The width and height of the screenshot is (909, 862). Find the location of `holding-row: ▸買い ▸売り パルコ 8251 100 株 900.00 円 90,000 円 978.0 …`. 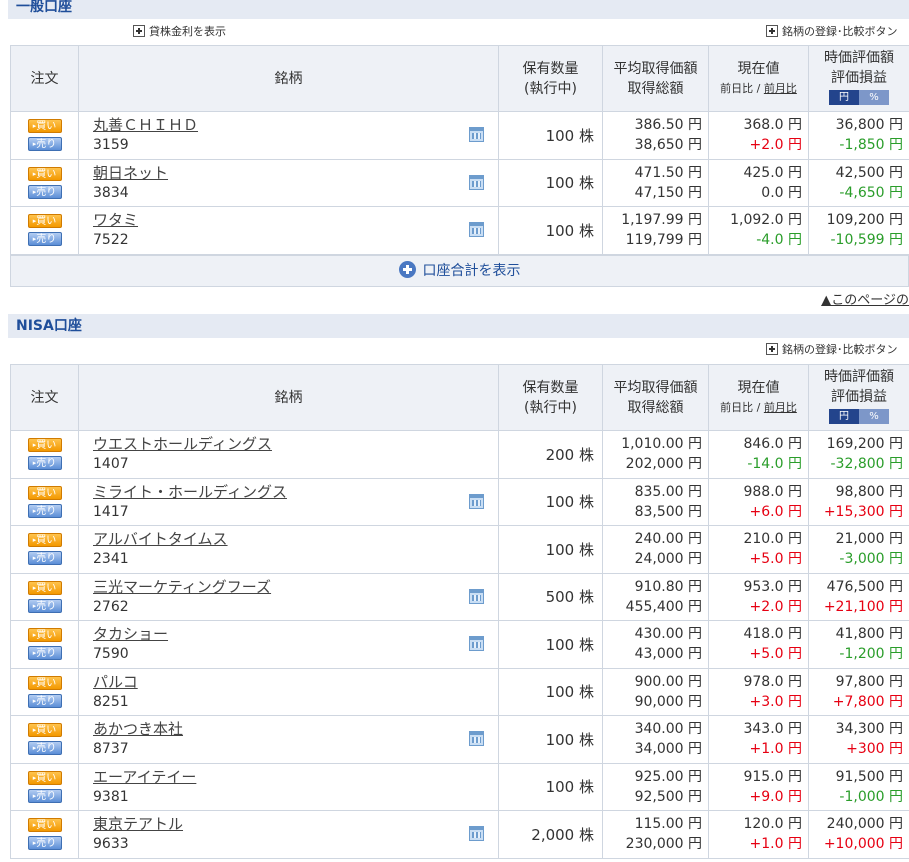

holding-row: ▸買い ▸売り パルコ 8251 100 株 900.00 円 90,000 円 978.0 … is located at coordinates (459, 691).